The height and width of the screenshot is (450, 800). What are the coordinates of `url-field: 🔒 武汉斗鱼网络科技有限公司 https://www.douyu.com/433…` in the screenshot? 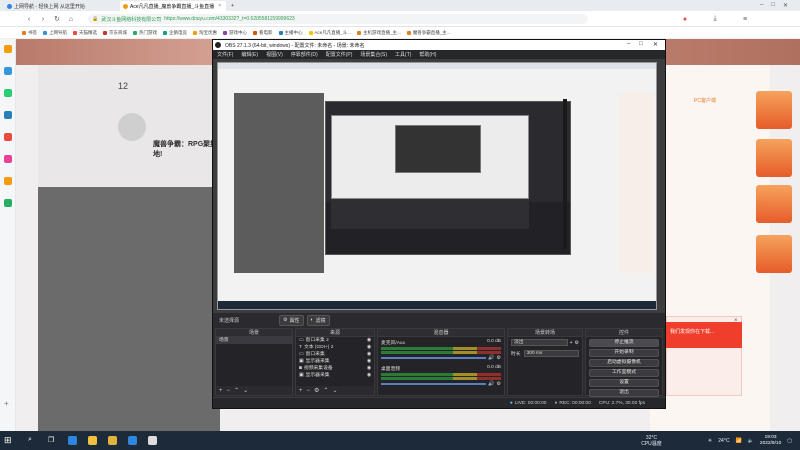 It's located at (338, 19).